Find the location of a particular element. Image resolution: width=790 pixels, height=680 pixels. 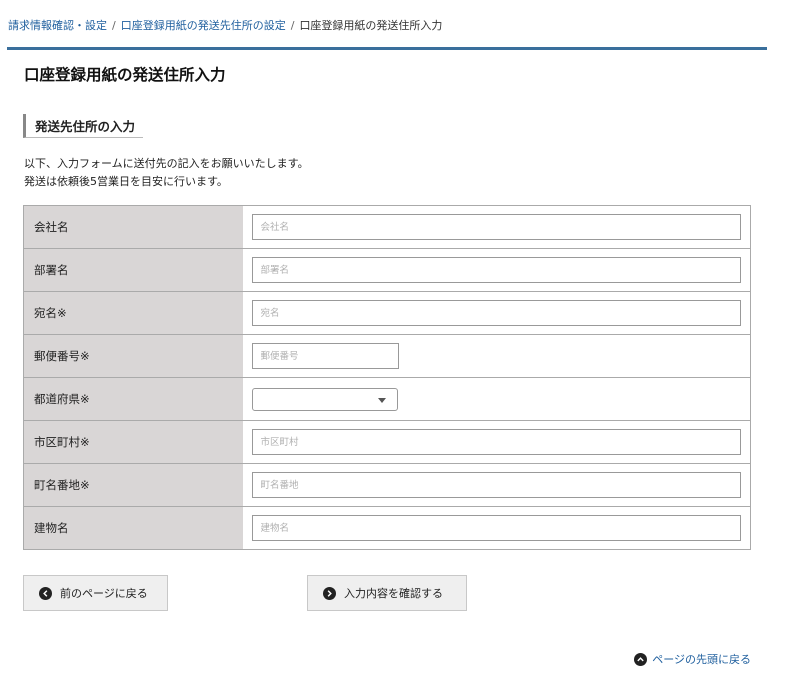

form-row-postal: 郵便番号※ is located at coordinates (387, 356).